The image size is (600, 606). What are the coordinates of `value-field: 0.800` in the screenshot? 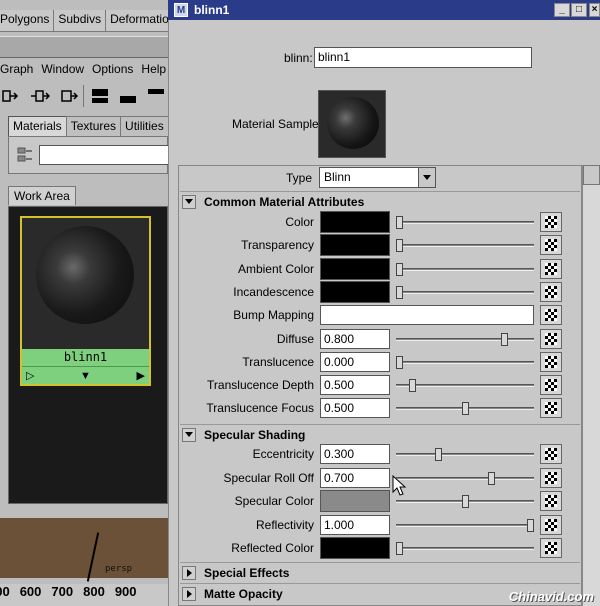 It's located at (355, 338).